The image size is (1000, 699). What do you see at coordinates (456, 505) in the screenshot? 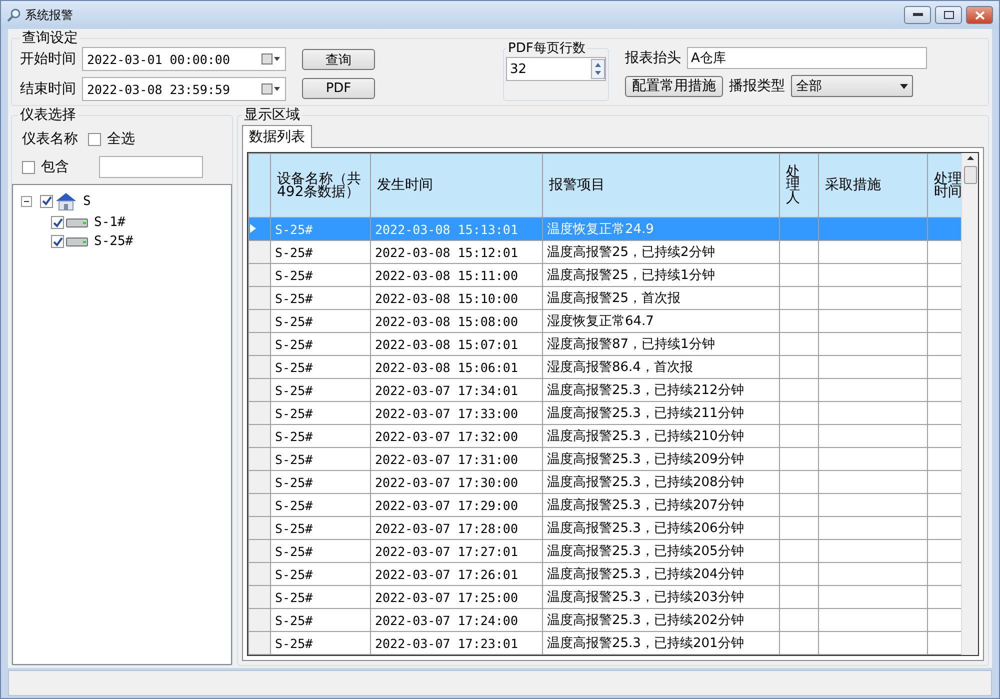
I see `table-cell: 2022-03-07 17:29:00` at bounding box center [456, 505].